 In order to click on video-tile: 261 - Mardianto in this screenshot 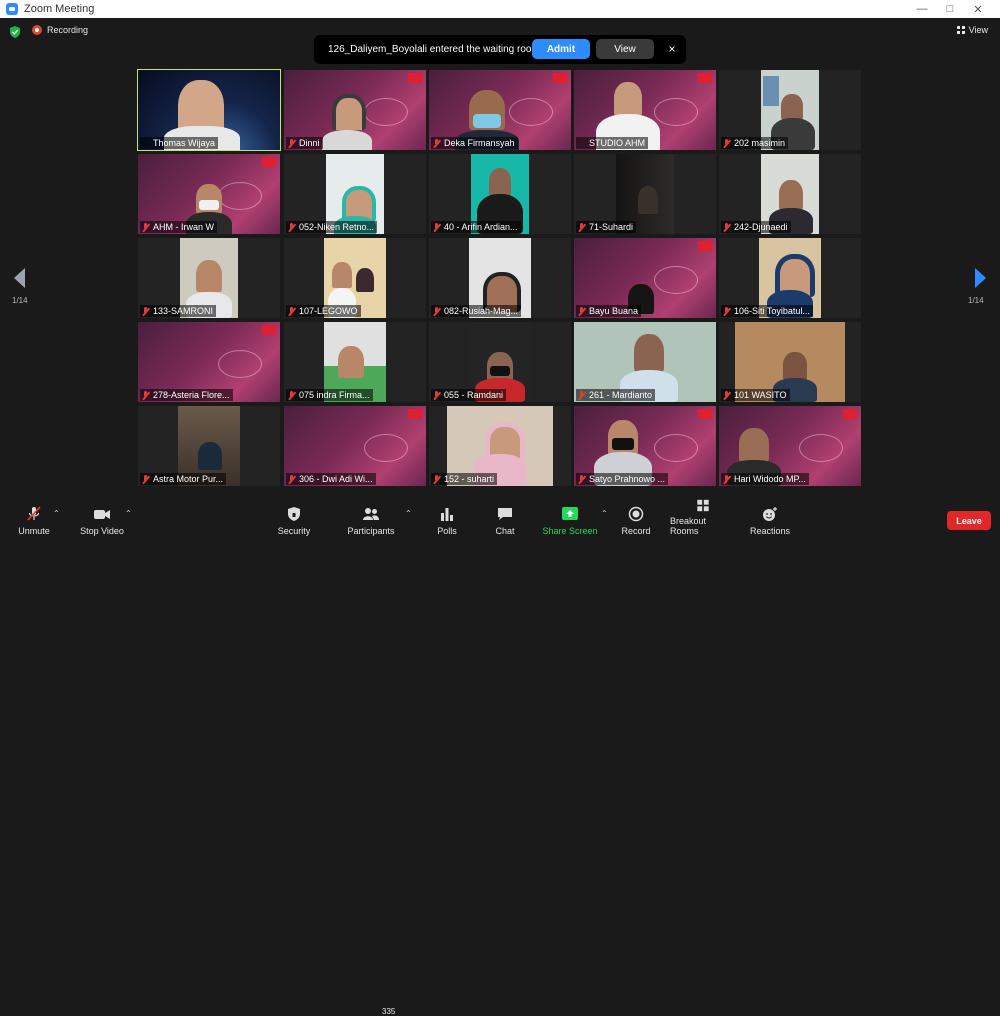, I will do `click(645, 362)`.